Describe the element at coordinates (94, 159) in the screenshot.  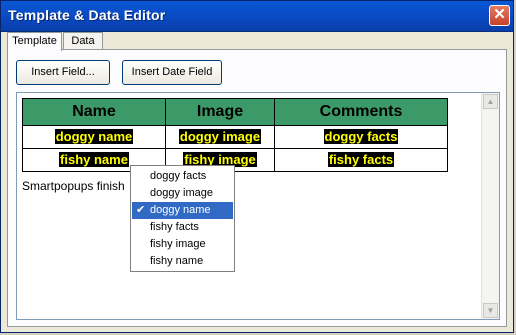
I see `field-fishy-name: fishy name` at that location.